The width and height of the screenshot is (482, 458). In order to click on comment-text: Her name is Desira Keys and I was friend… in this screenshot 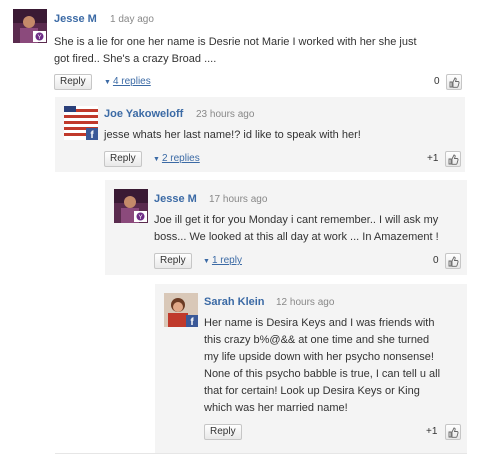, I will do `click(333, 366)`.